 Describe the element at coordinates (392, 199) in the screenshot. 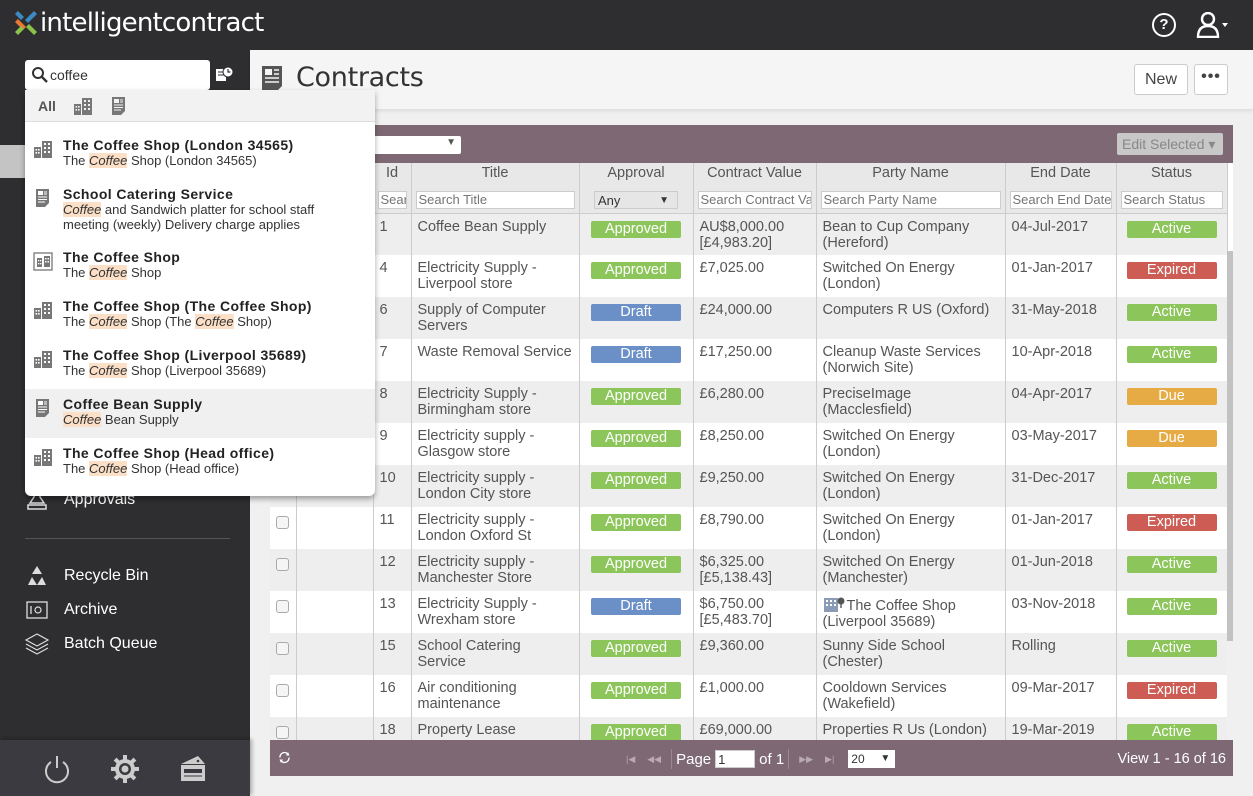

I see `id-filter-input` at that location.